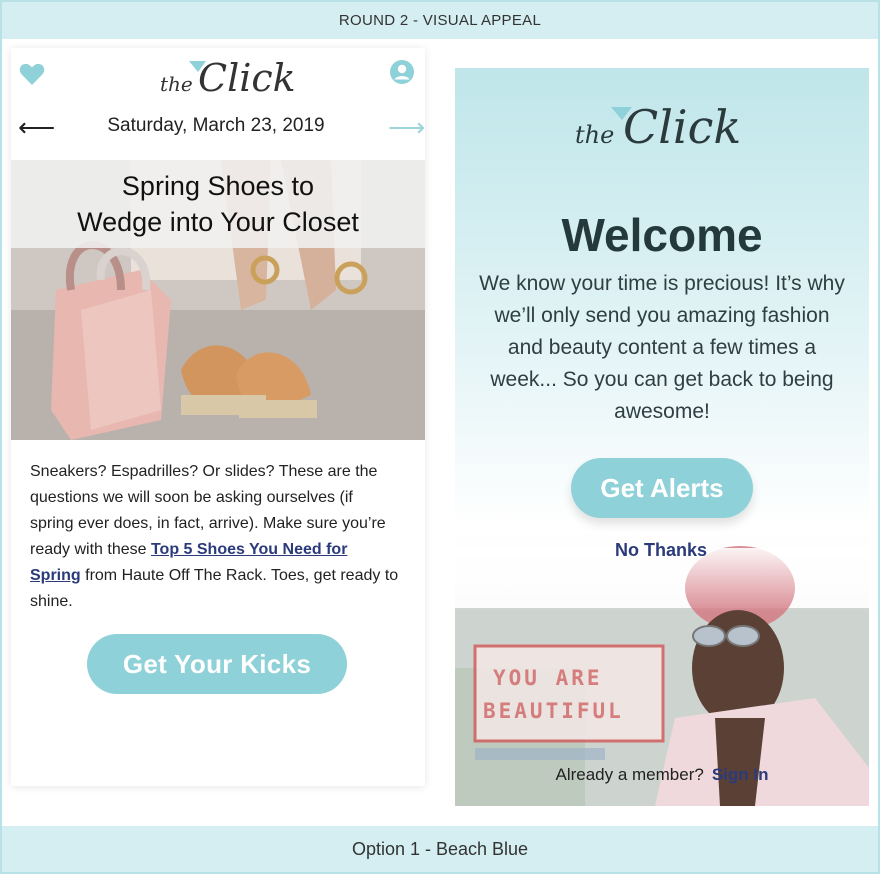 The height and width of the screenshot is (874, 880). I want to click on arrow-right-icon: ⟶, so click(406, 127).